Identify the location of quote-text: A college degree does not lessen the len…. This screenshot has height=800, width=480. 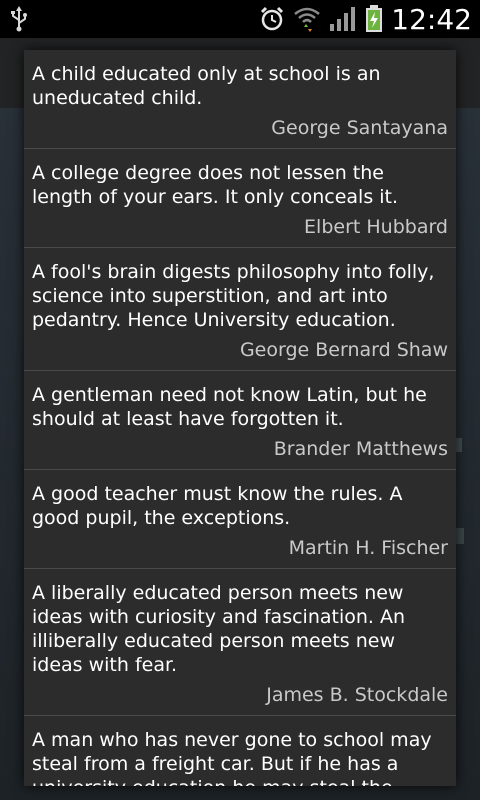
(215, 185).